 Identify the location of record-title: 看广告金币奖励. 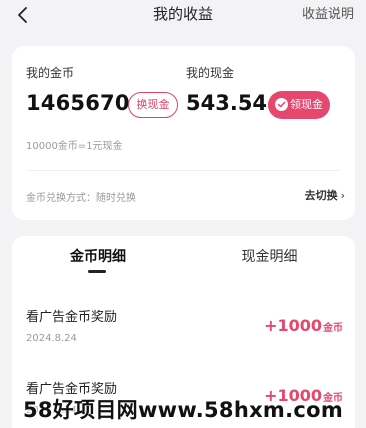
(72, 317).